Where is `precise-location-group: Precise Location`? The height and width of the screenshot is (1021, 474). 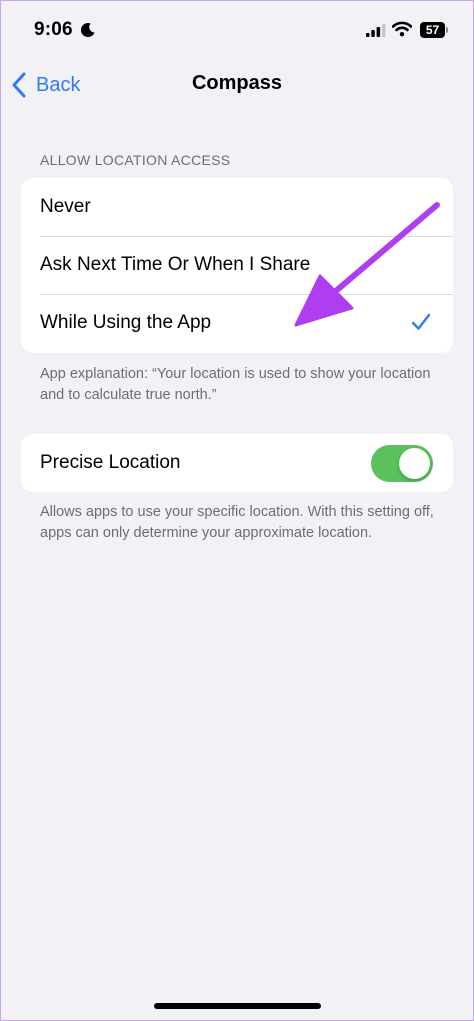
precise-location-group: Precise Location is located at coordinates (237, 463).